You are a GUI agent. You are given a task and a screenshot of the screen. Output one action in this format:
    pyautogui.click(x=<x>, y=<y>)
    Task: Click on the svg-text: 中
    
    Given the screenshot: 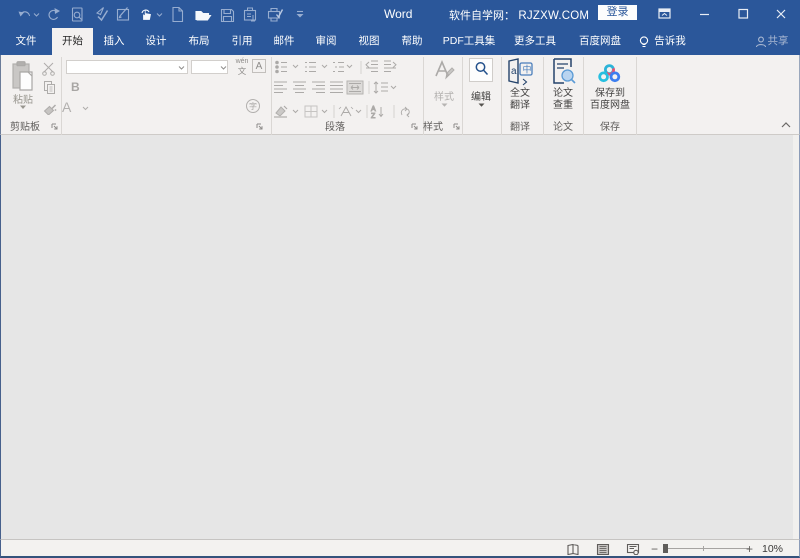 What is the action you would take?
    pyautogui.click(x=527, y=69)
    